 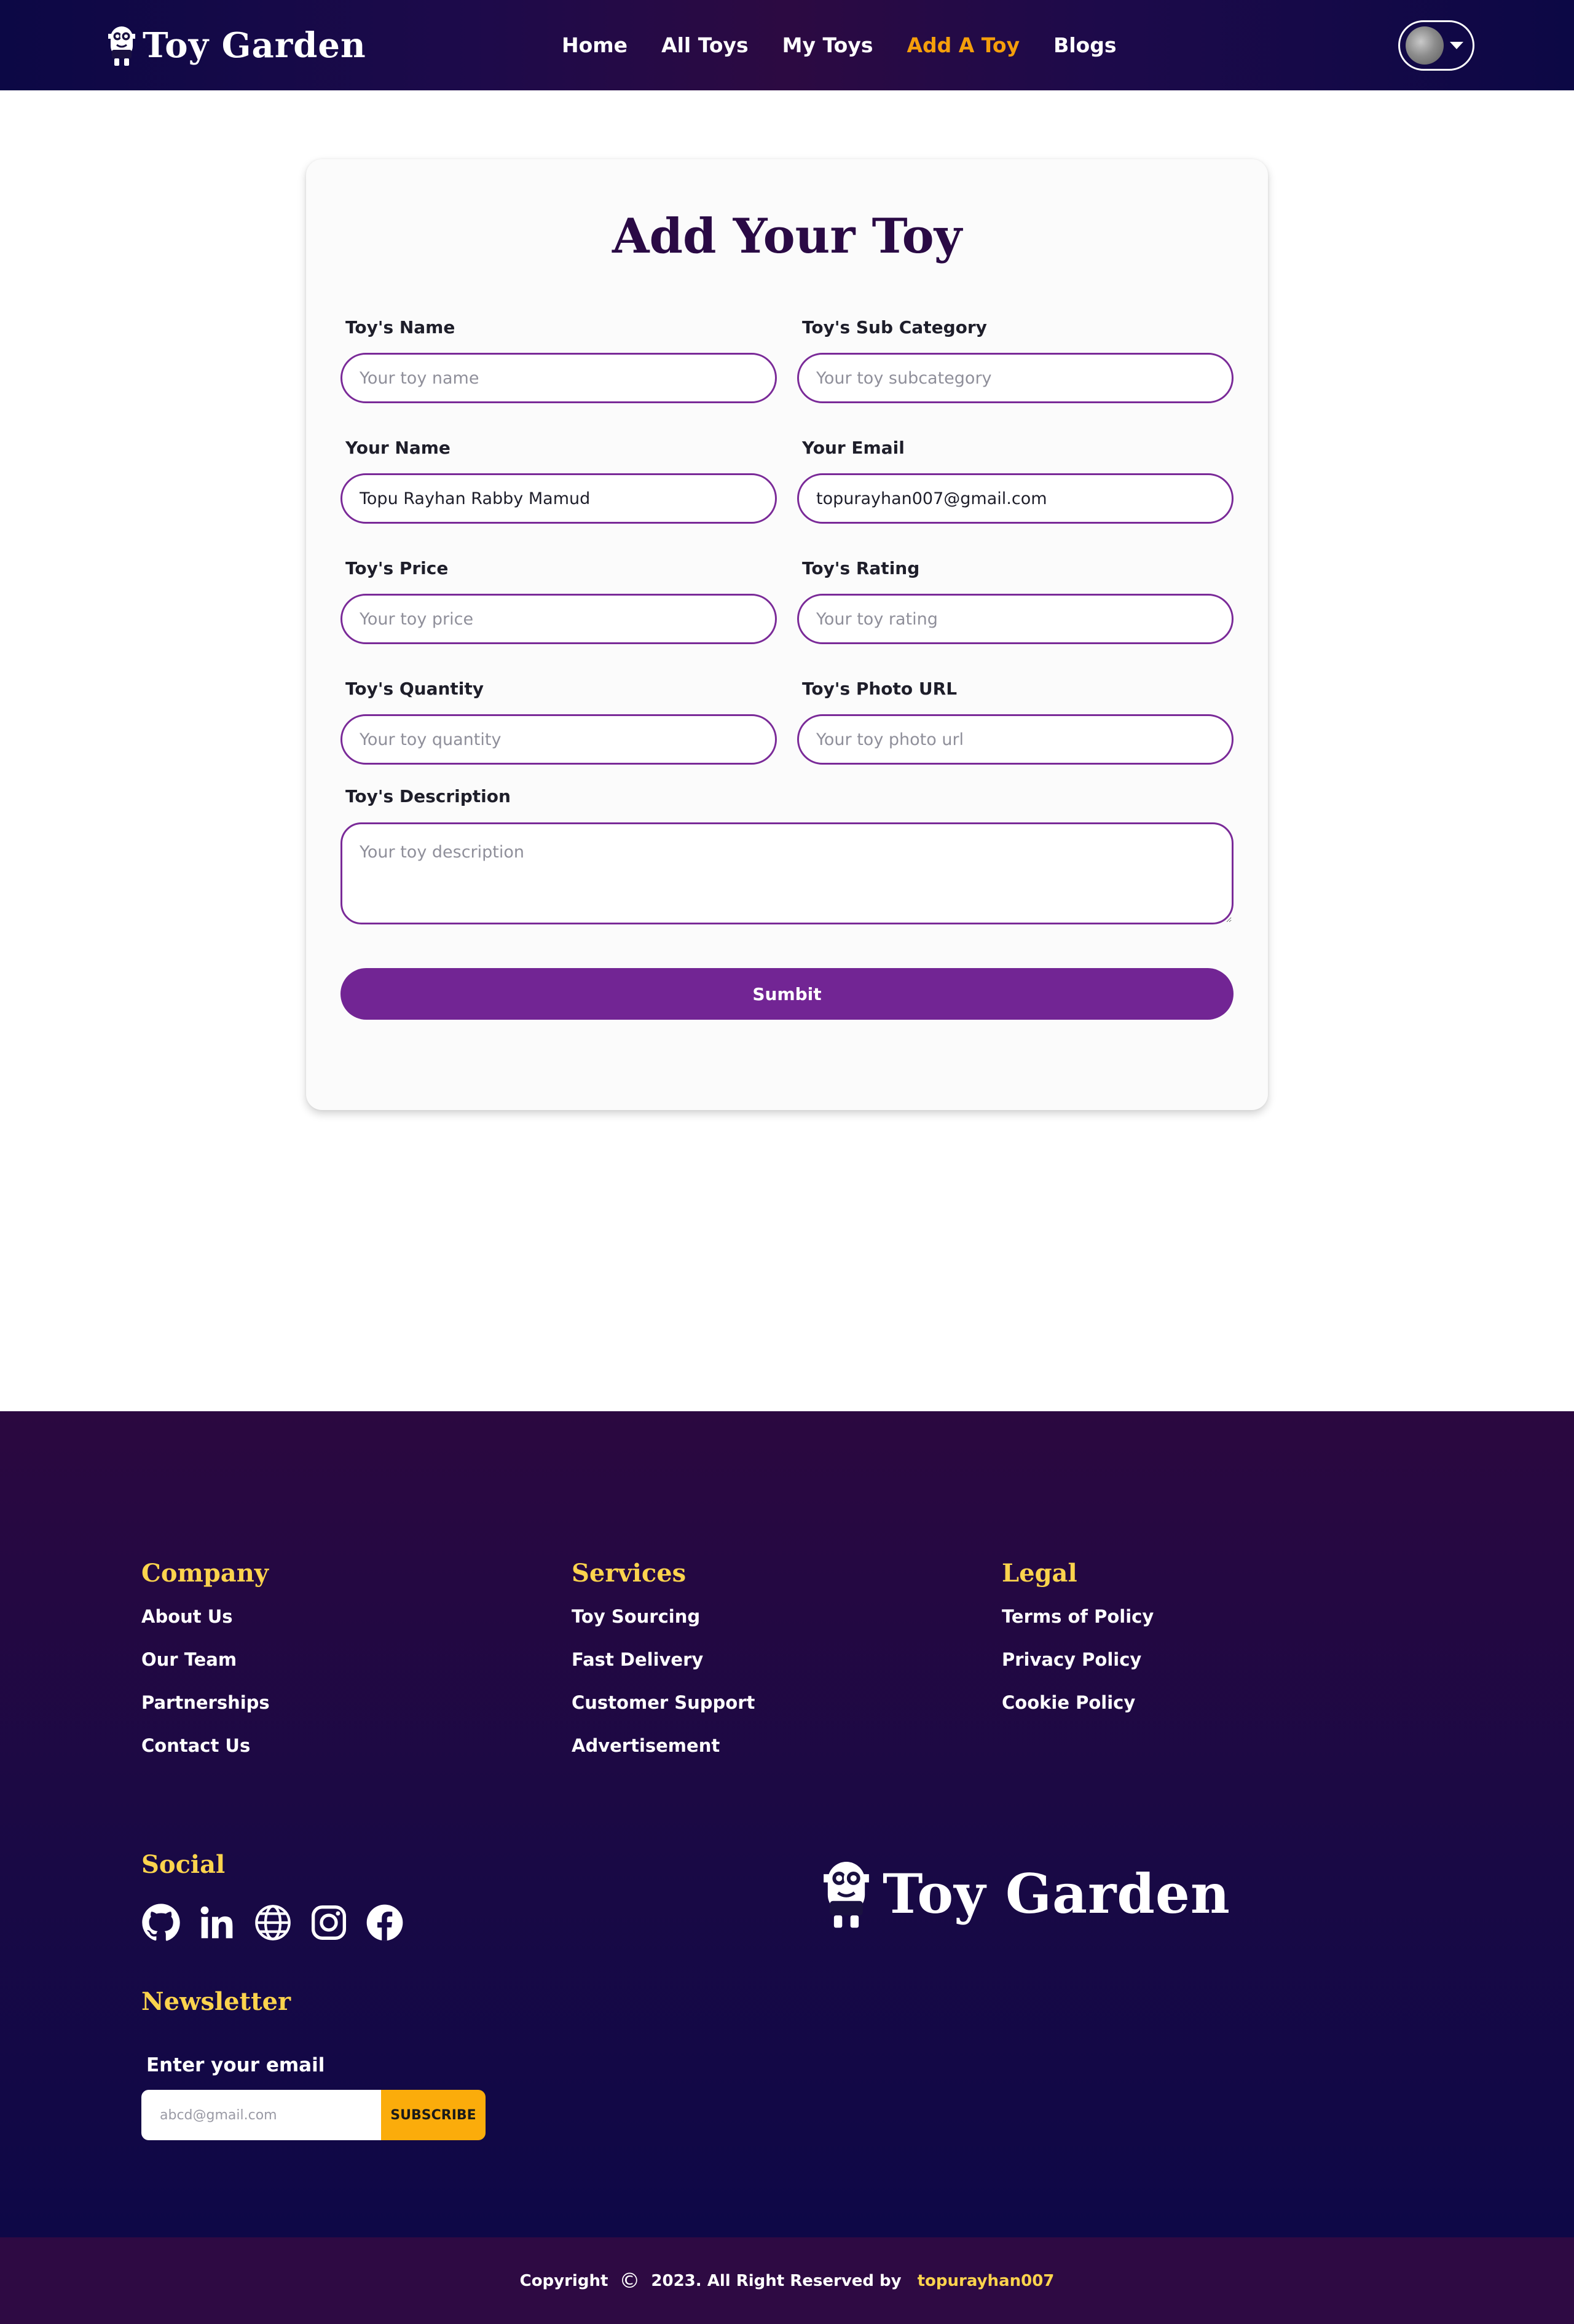 I want to click on globe-icon, so click(x=273, y=1922).